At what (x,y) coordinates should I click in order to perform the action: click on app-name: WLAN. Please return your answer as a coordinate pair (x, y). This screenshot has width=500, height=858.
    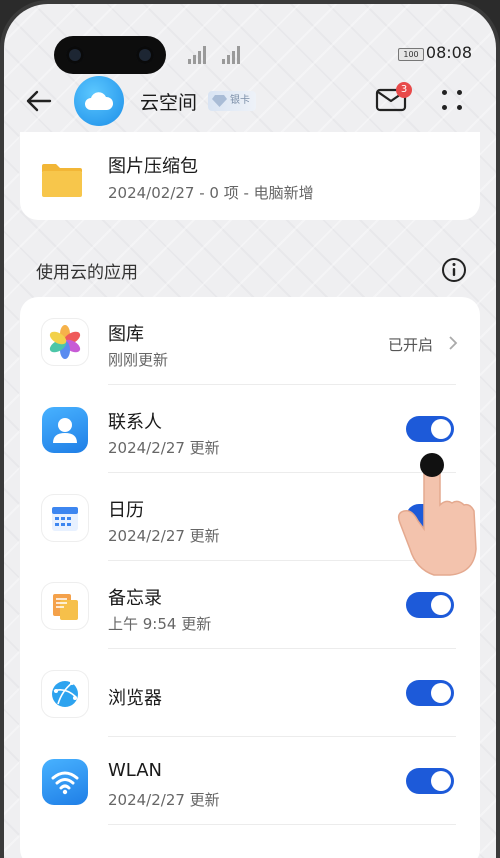
    Looking at the image, I should click on (135, 770).